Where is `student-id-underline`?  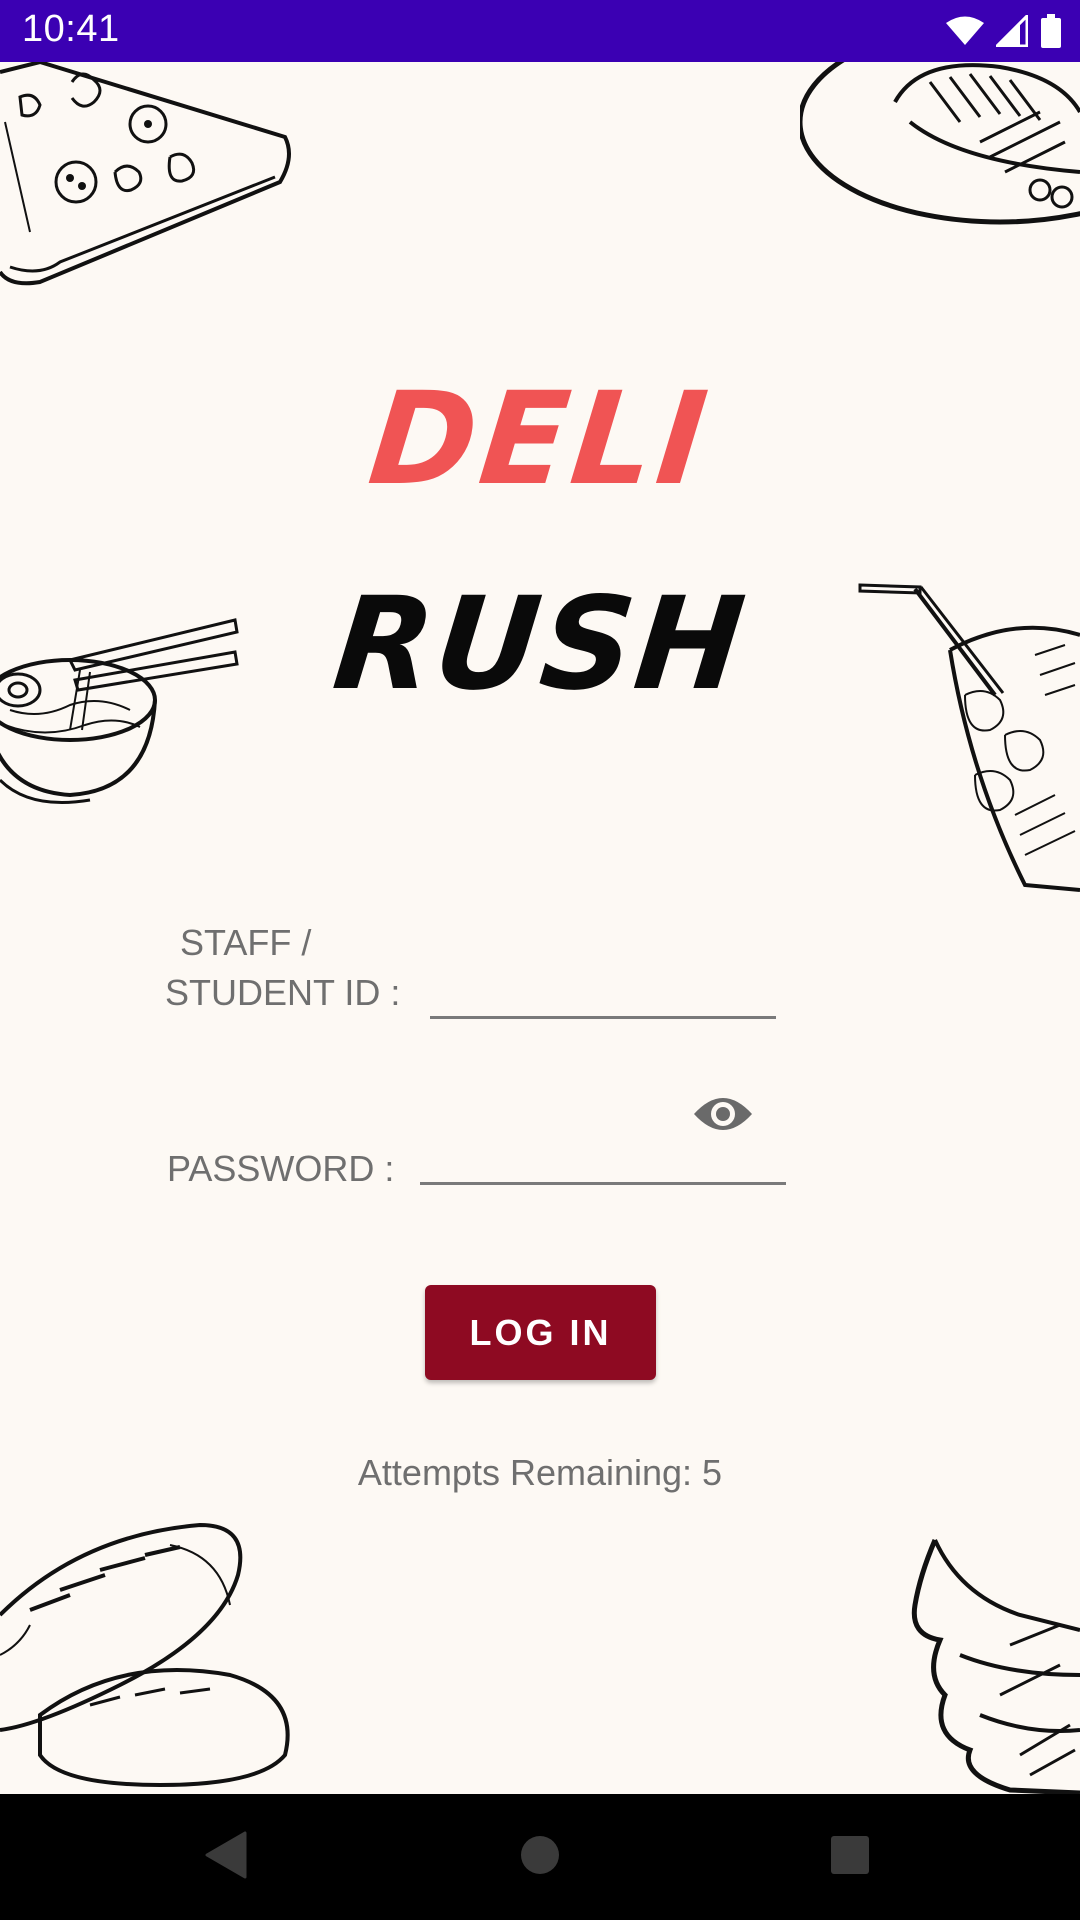 student-id-underline is located at coordinates (603, 1017).